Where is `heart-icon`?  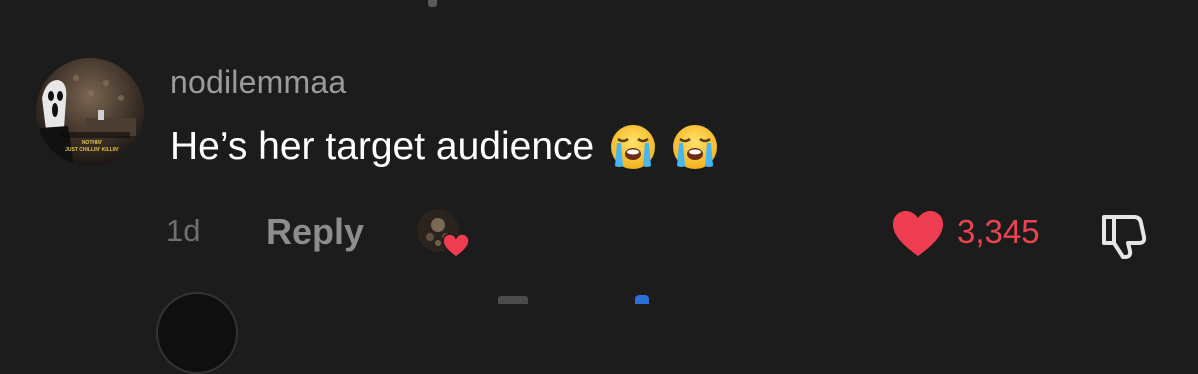 heart-icon is located at coordinates (918, 234).